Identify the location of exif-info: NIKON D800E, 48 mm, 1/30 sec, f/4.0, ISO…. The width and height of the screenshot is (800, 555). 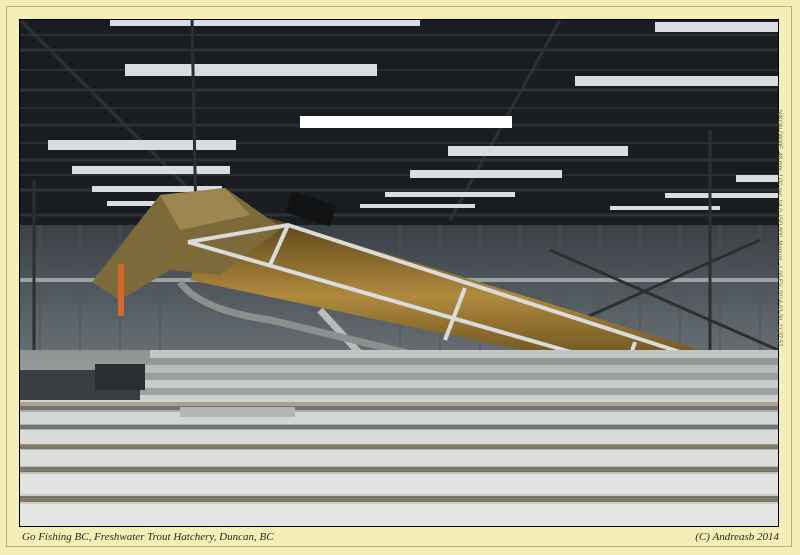
(779, 228).